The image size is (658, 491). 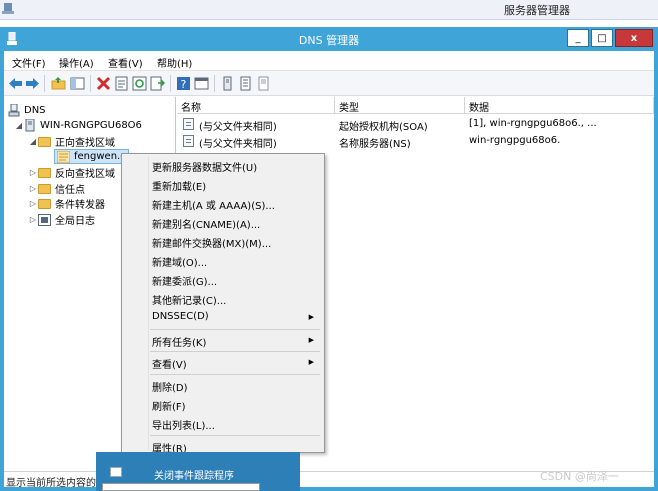 What do you see at coordinates (91, 125) in the screenshot?
I see `tree-label-server: WIN-RGNGPGU68O6` at bounding box center [91, 125].